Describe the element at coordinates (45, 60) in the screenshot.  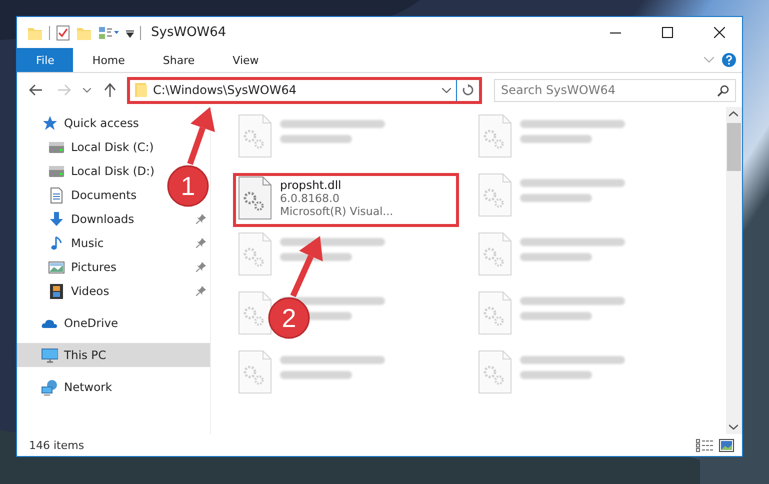
I see `file-menu-button: File` at that location.